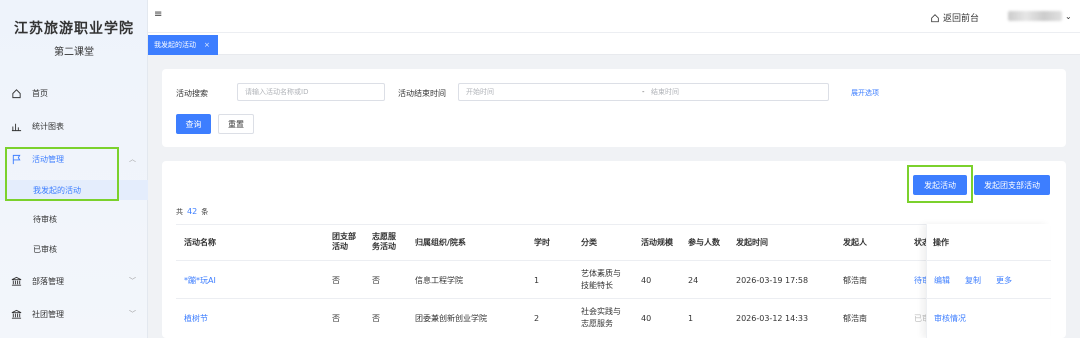 The image size is (1080, 338). I want to click on user-menu: ⌄, so click(1040, 16).